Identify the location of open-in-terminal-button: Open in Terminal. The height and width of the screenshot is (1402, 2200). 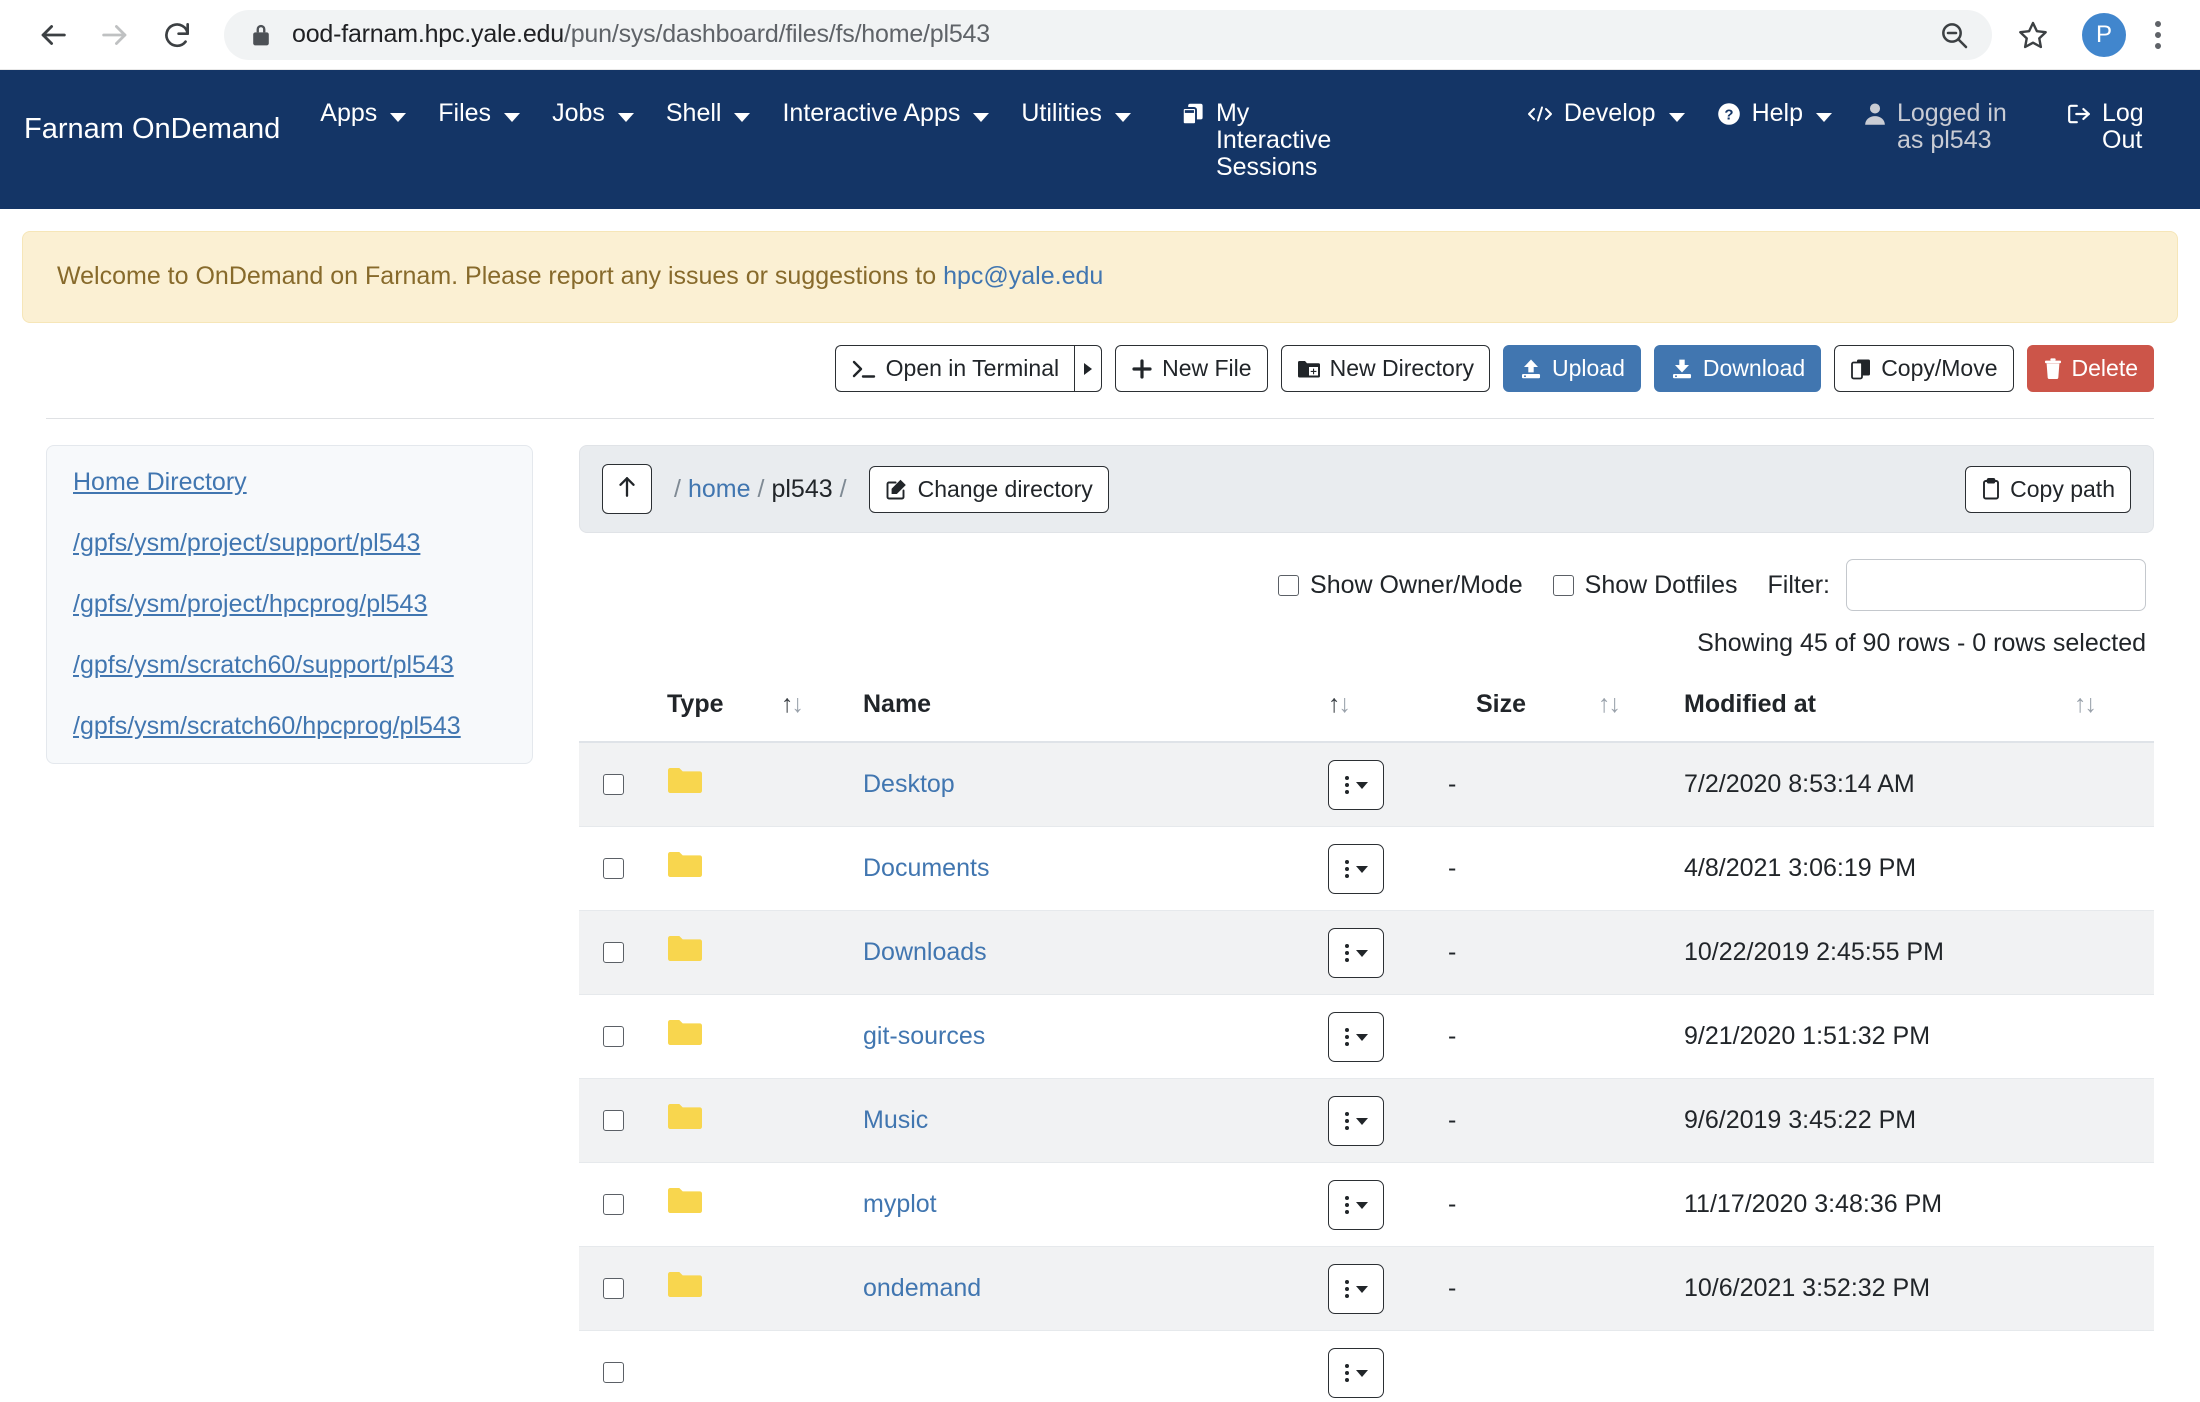
(954, 368).